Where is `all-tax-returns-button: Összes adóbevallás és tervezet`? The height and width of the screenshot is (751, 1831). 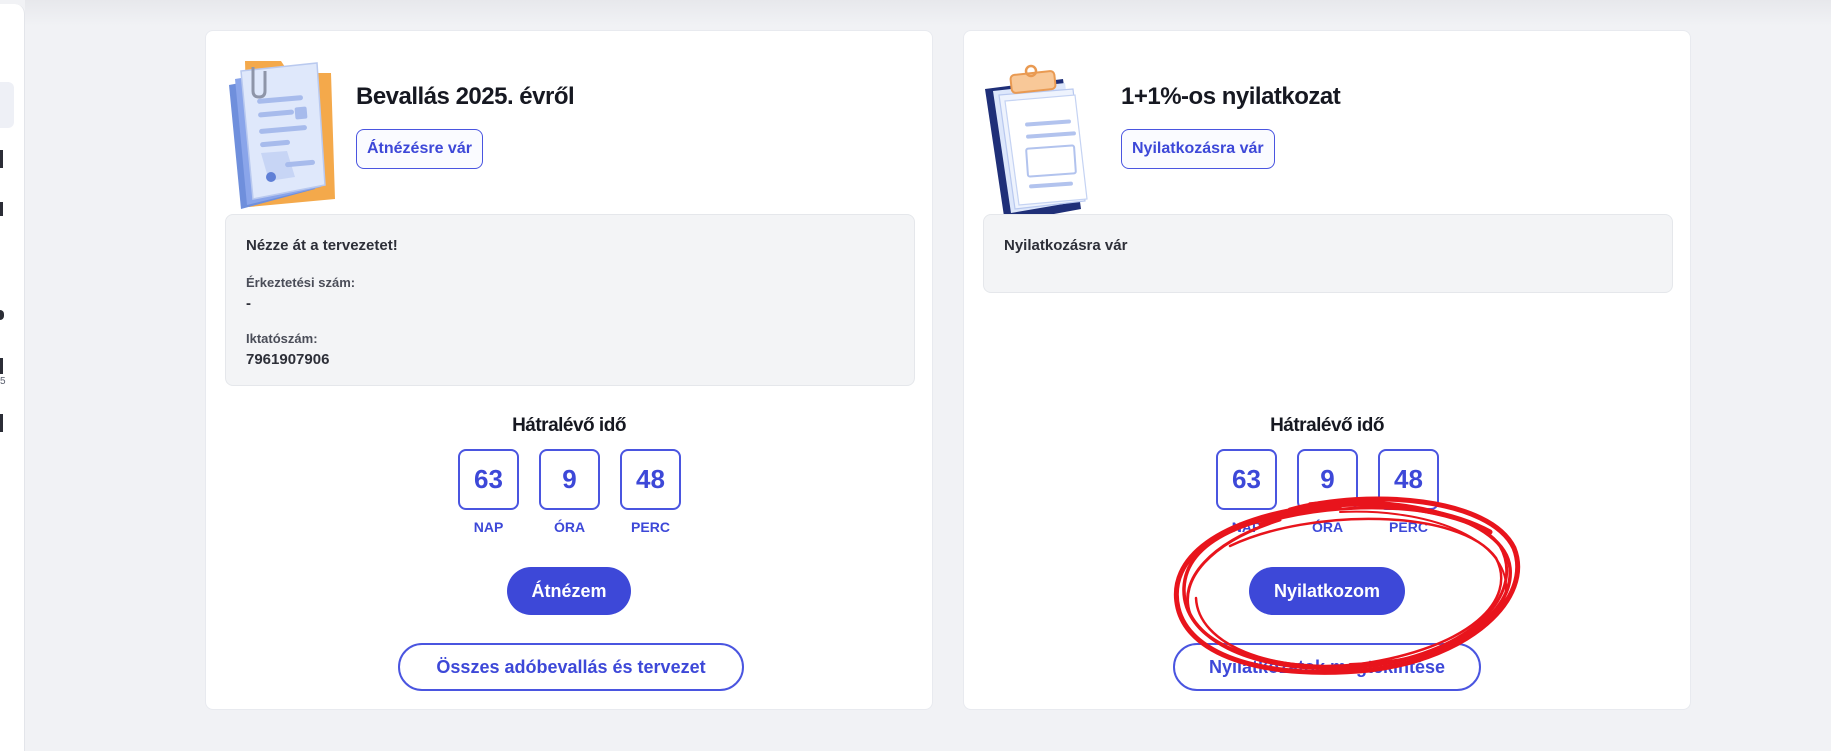 all-tax-returns-button: Összes adóbevallás és tervezet is located at coordinates (571, 667).